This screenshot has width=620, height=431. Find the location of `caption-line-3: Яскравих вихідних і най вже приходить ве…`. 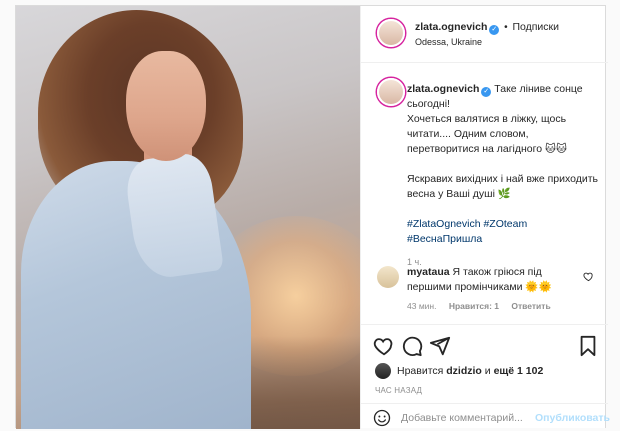

caption-line-3: Яскравих вихідних і най вже приходить ве… is located at coordinates (503, 186).